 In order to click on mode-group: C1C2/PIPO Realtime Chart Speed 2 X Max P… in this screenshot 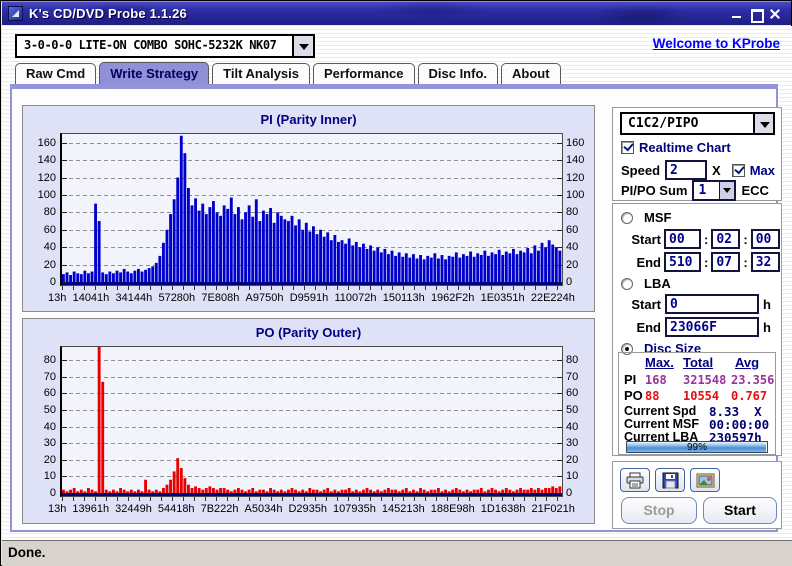, I will do `click(697, 154)`.